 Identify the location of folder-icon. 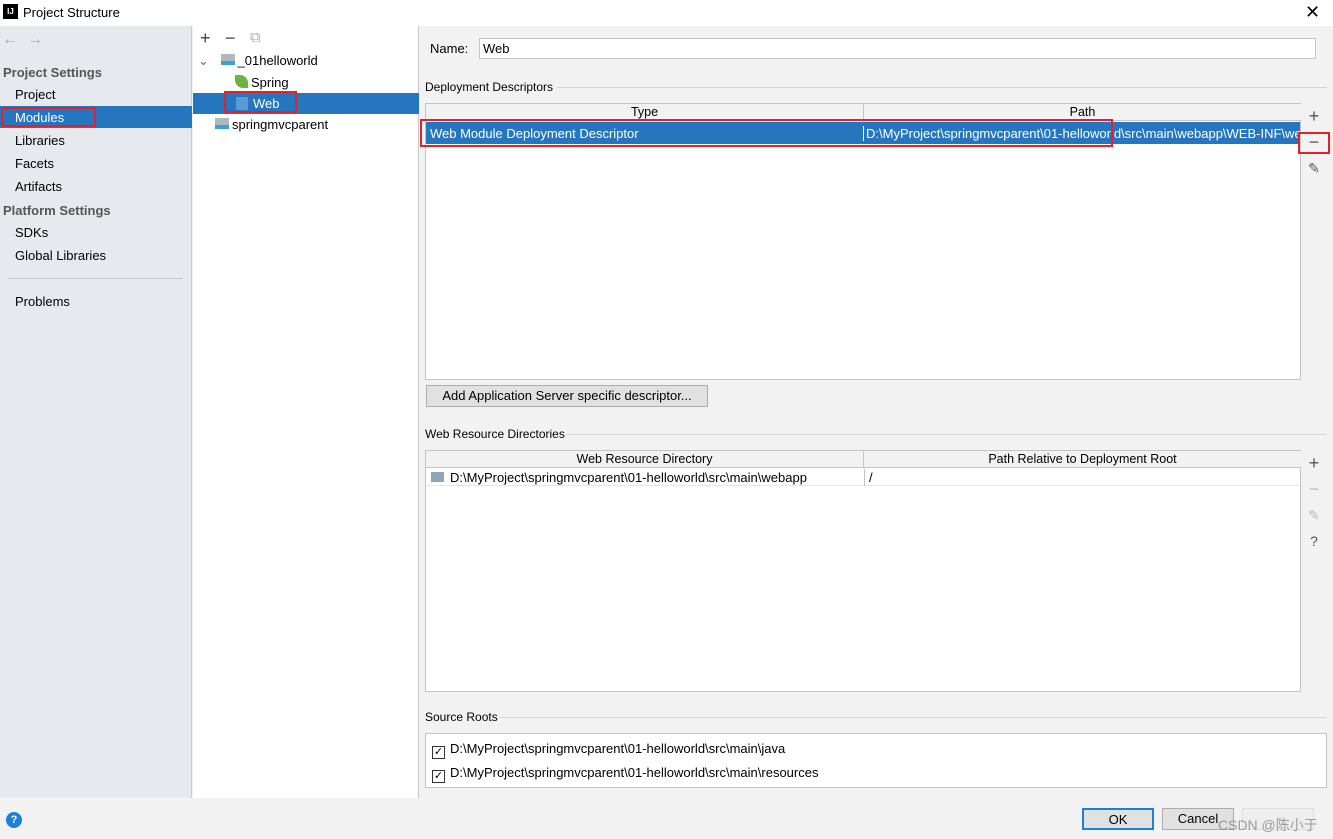
(437, 477).